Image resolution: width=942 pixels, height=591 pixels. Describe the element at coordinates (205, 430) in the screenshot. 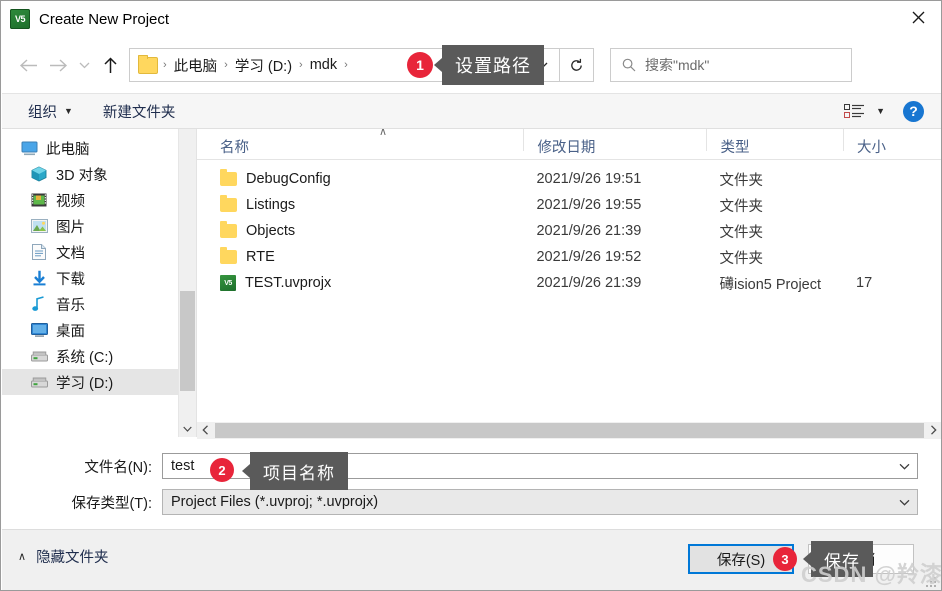

I see `chevron-left-icon` at that location.